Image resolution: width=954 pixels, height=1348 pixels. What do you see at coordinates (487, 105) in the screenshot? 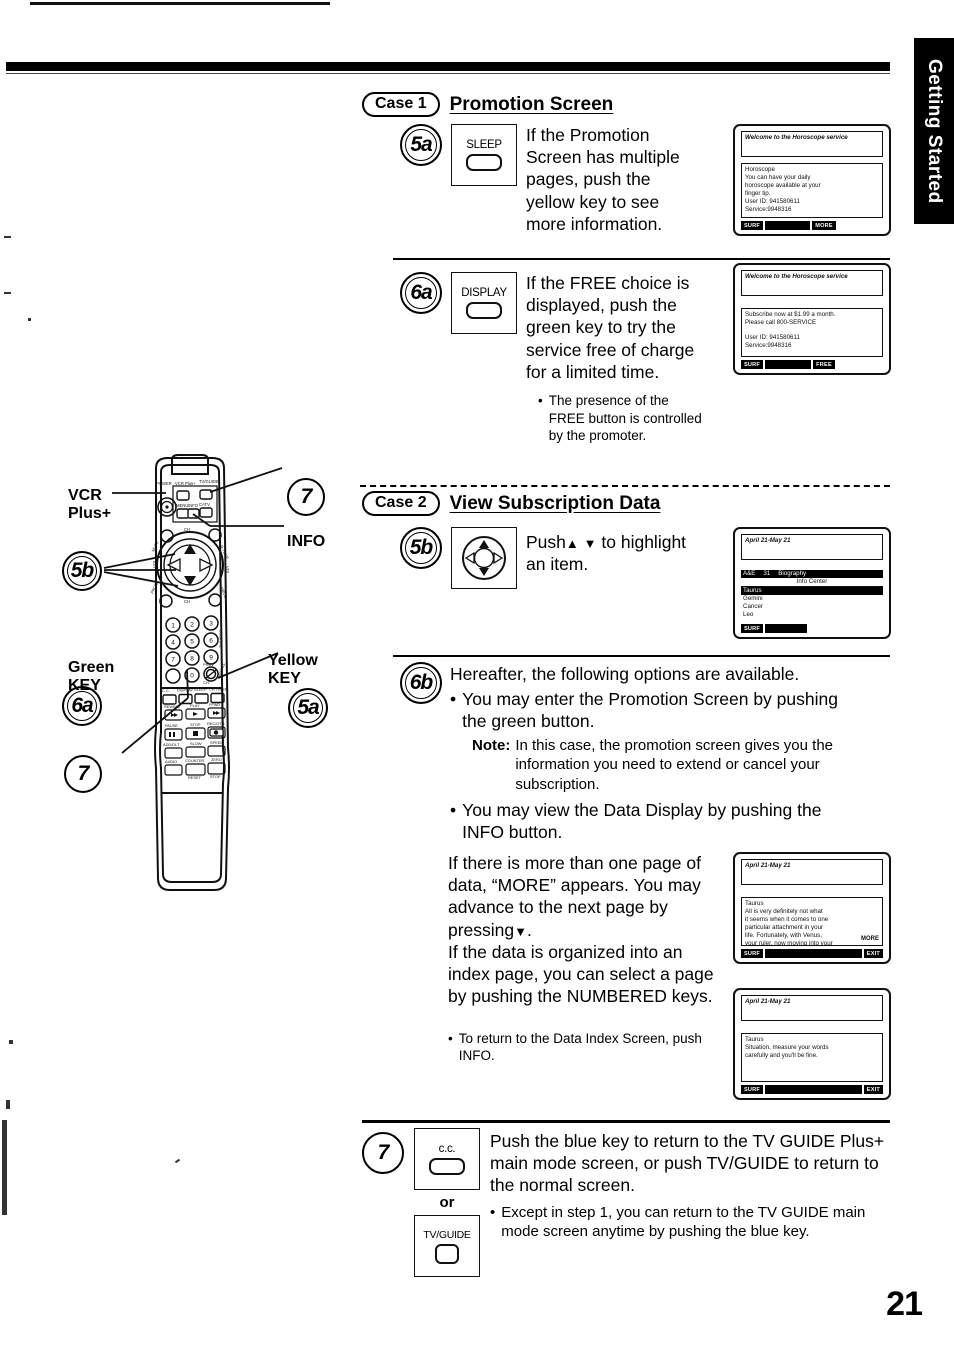
I see `case1-heading: Case 1 Promotion Screen` at bounding box center [487, 105].